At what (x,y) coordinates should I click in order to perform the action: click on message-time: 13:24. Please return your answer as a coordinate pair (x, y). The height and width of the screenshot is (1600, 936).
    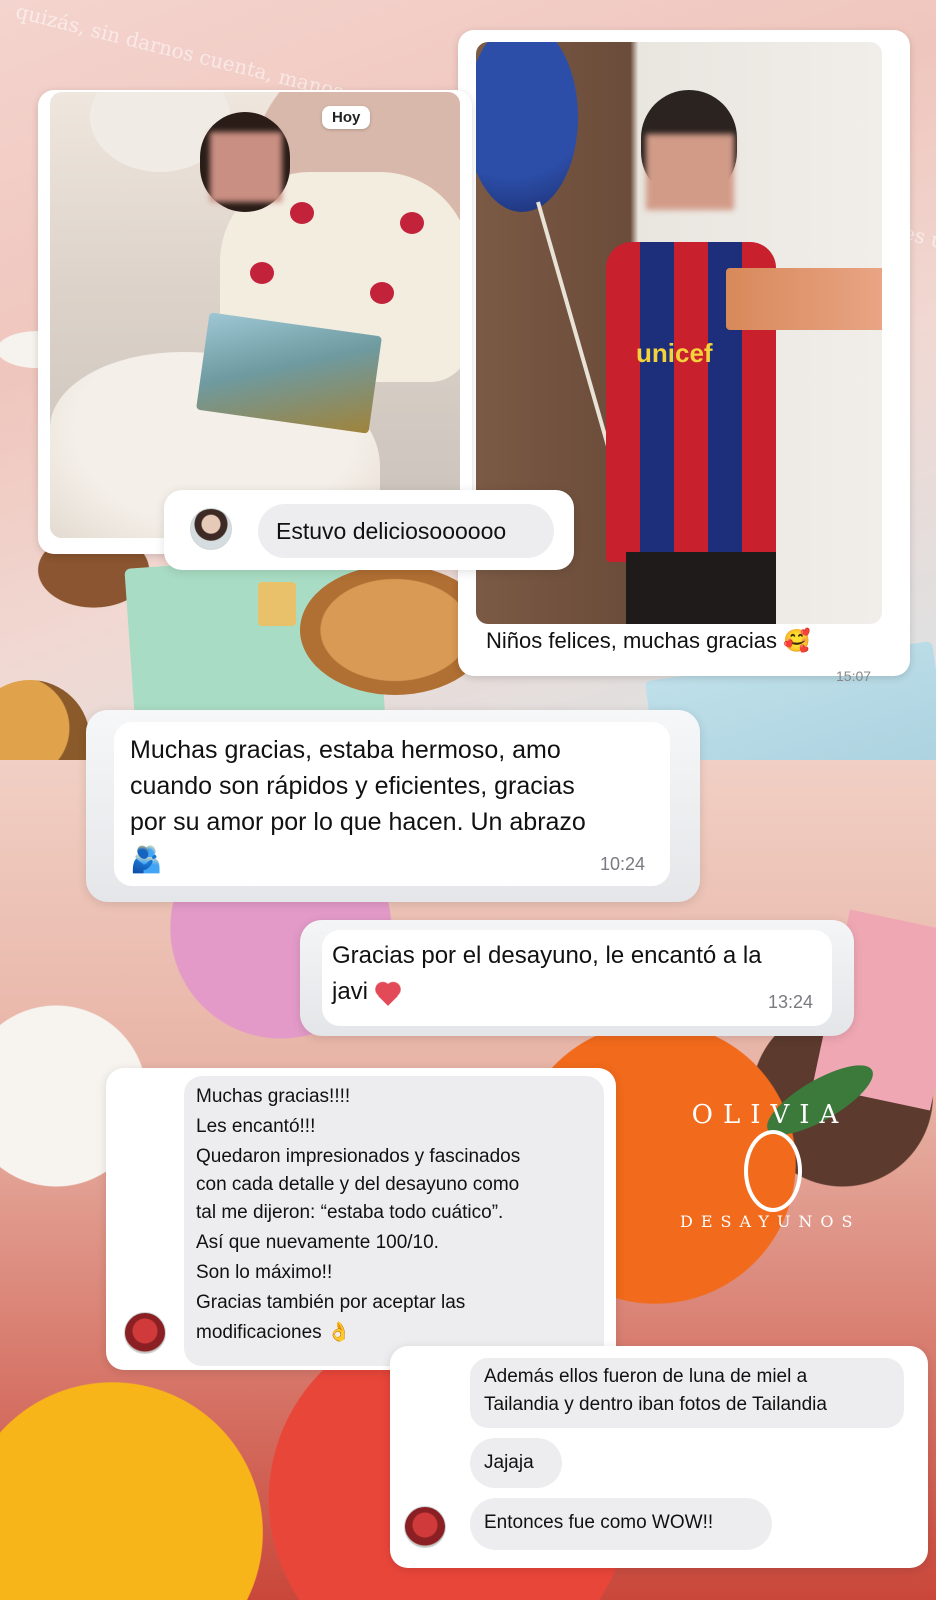
    Looking at the image, I should click on (791, 1002).